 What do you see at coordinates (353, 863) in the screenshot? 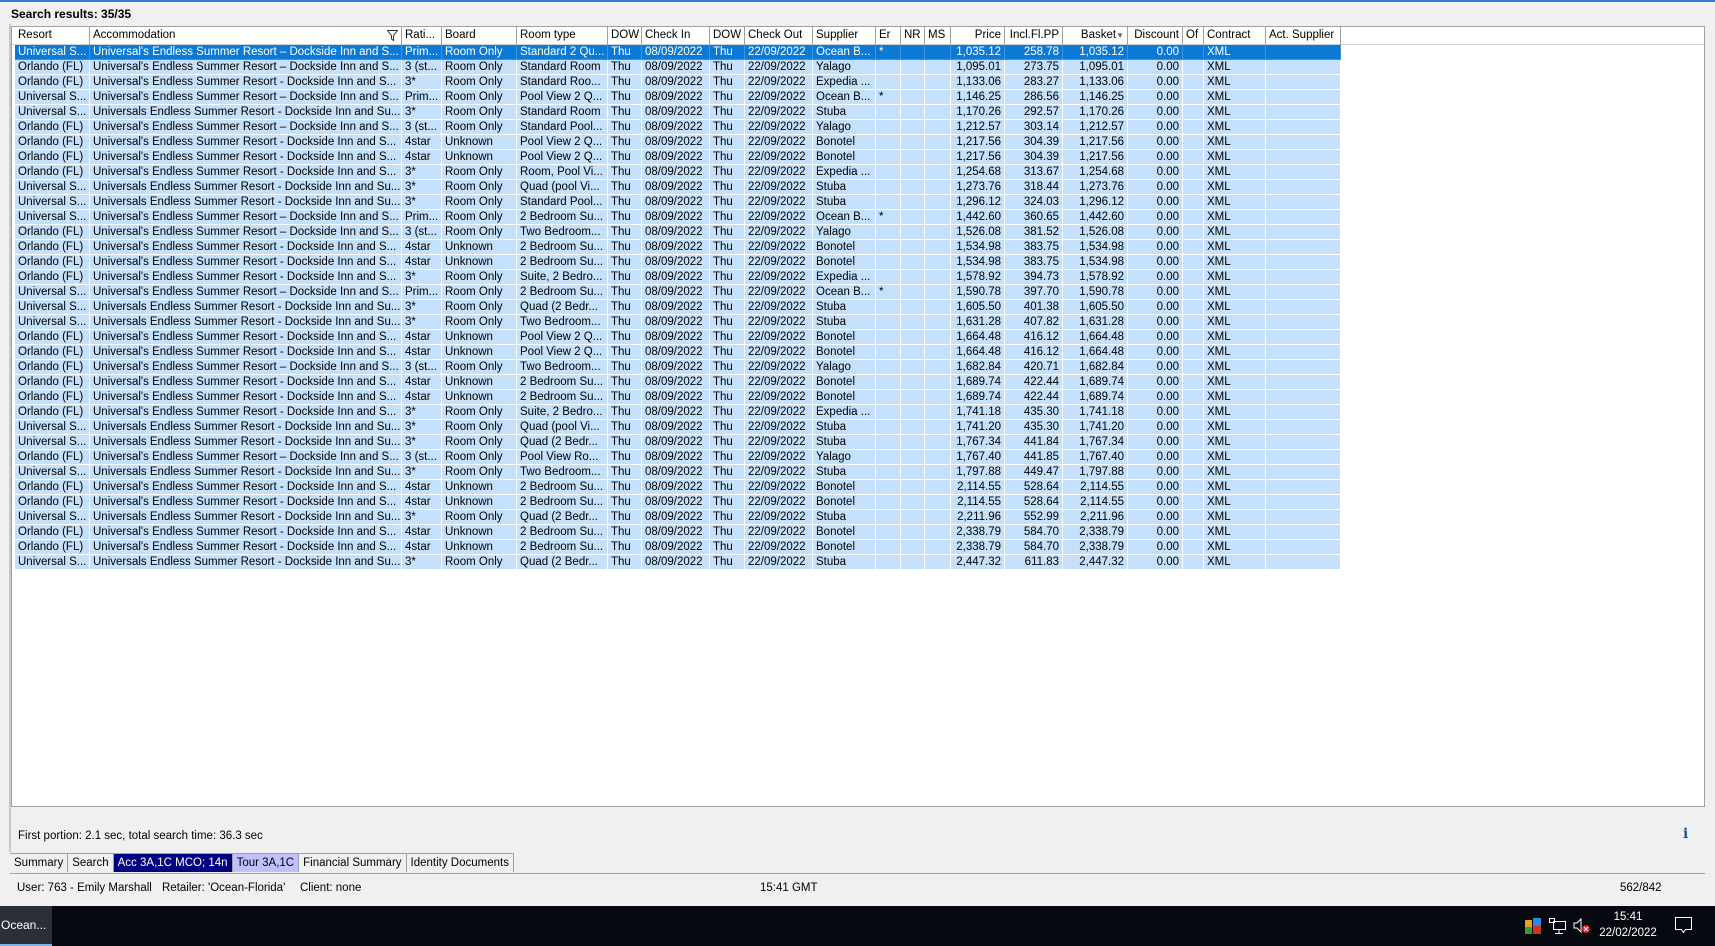
I see `tab-financial-summary: Financial Summary` at bounding box center [353, 863].